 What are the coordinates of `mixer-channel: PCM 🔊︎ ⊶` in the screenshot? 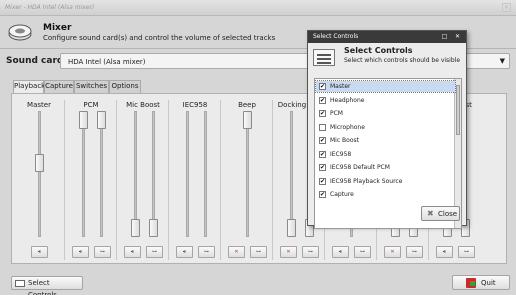 It's located at (90, 178).